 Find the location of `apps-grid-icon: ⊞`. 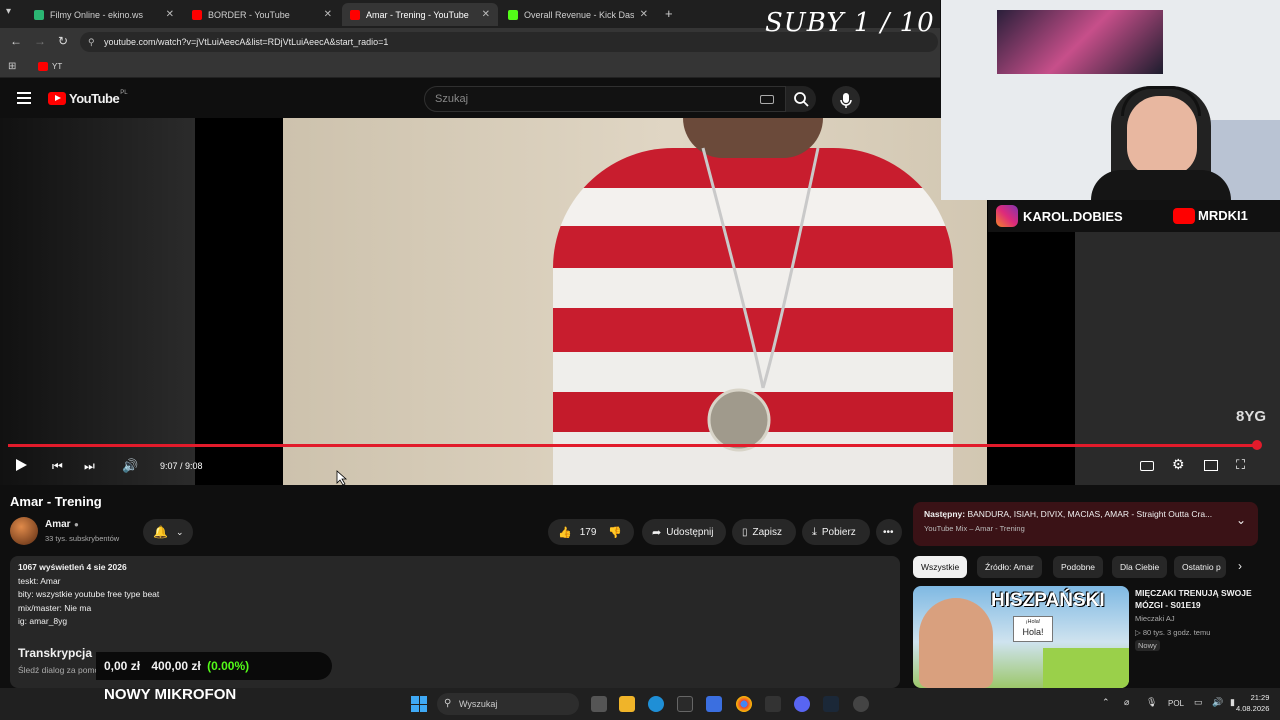

apps-grid-icon: ⊞ is located at coordinates (12, 66).